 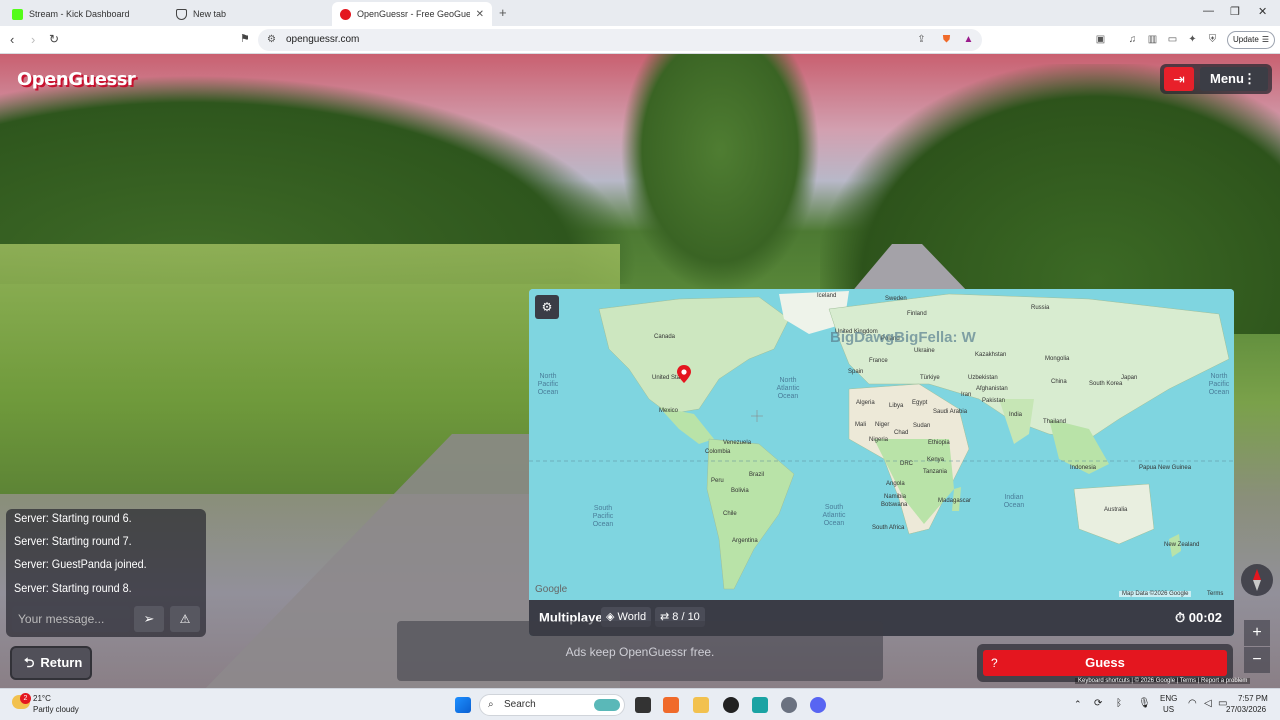 What do you see at coordinates (955, 501) in the screenshot?
I see `country-label: Madagascar` at bounding box center [955, 501].